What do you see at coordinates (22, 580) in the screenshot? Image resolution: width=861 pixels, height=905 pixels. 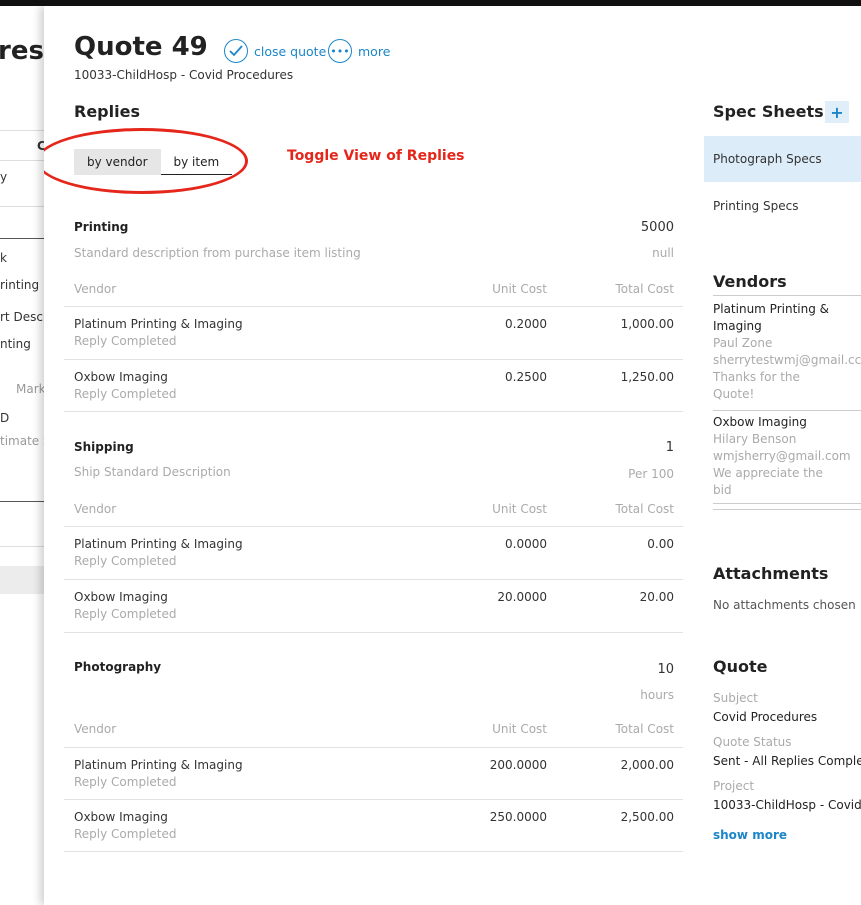 I see `background-band` at bounding box center [22, 580].